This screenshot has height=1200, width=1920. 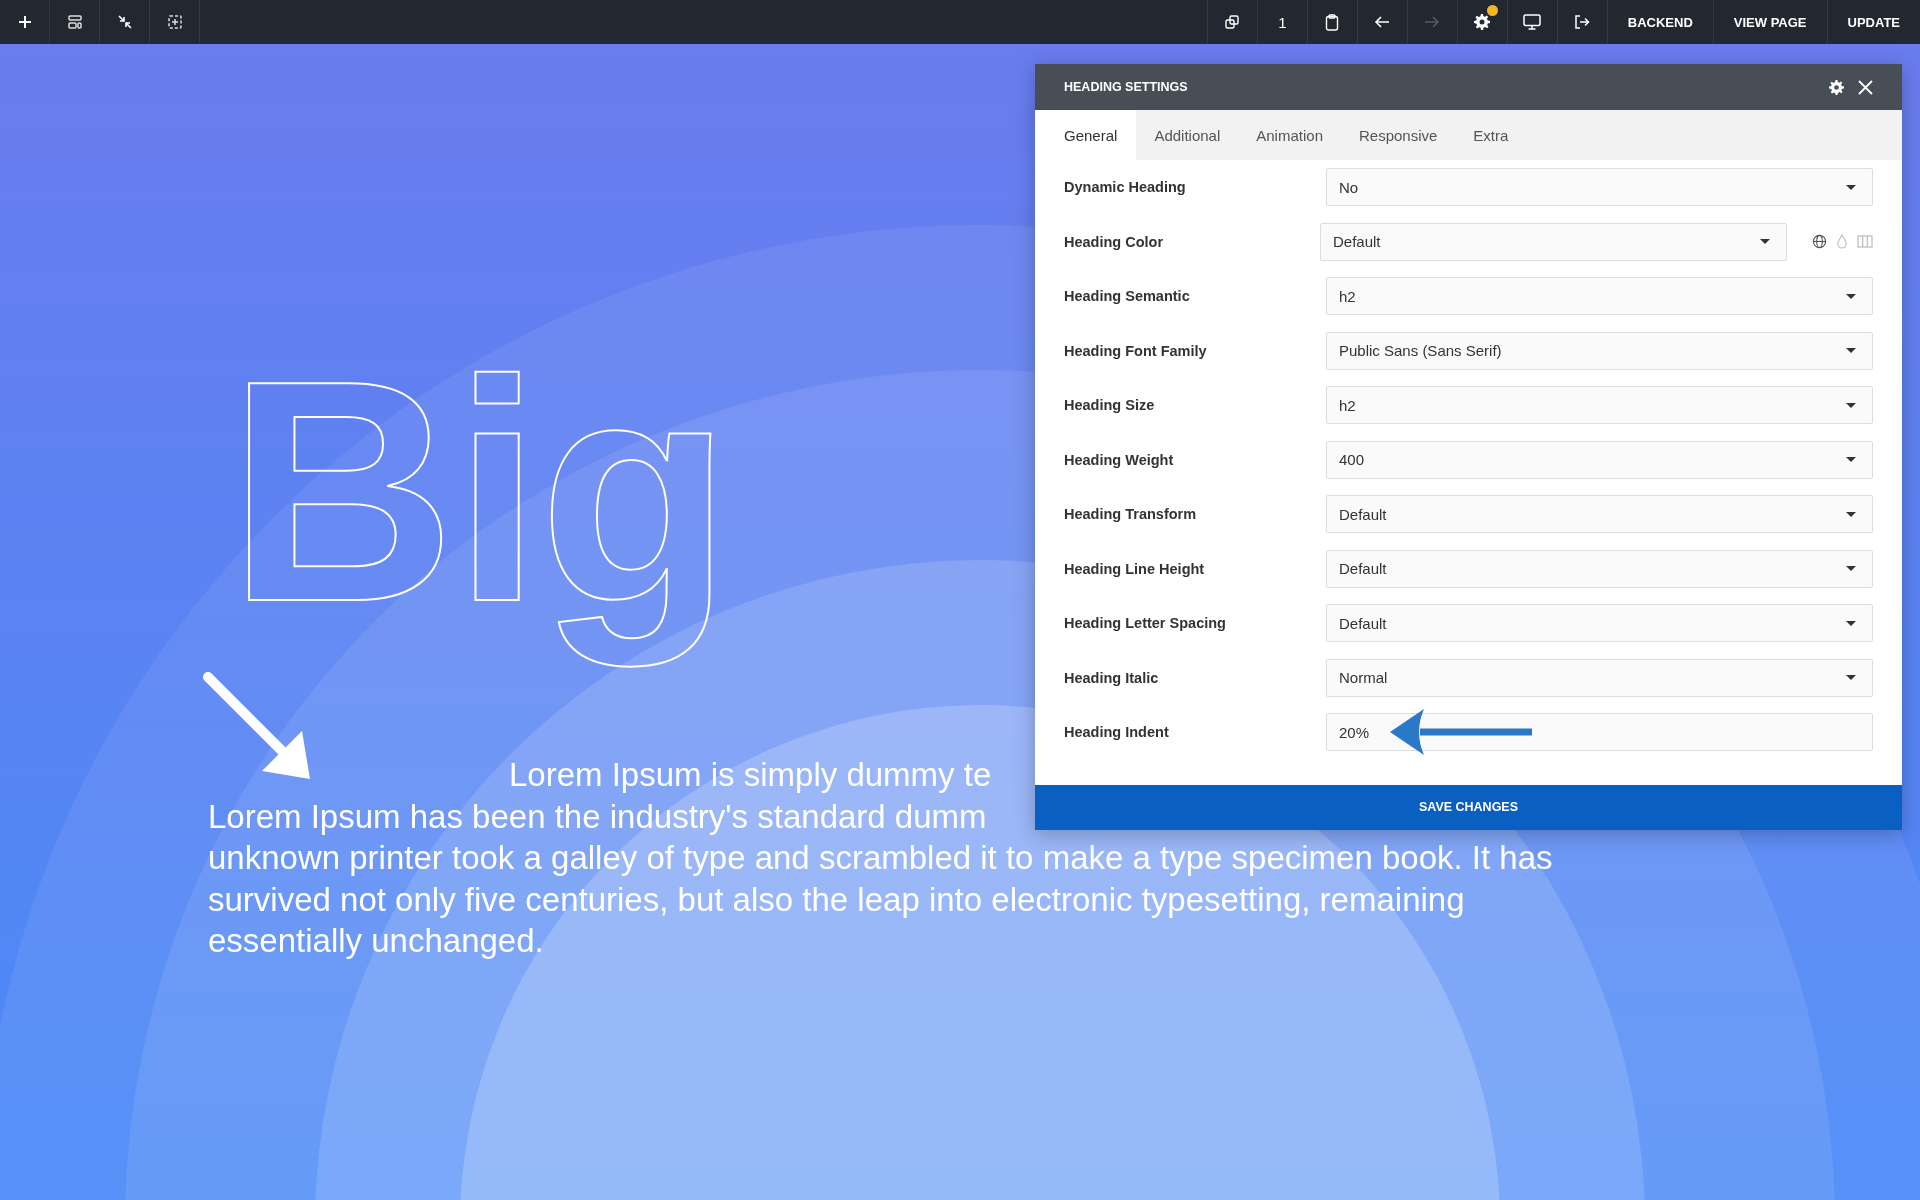 What do you see at coordinates (1491, 135) in the screenshot?
I see `panel-tab: Extra` at bounding box center [1491, 135].